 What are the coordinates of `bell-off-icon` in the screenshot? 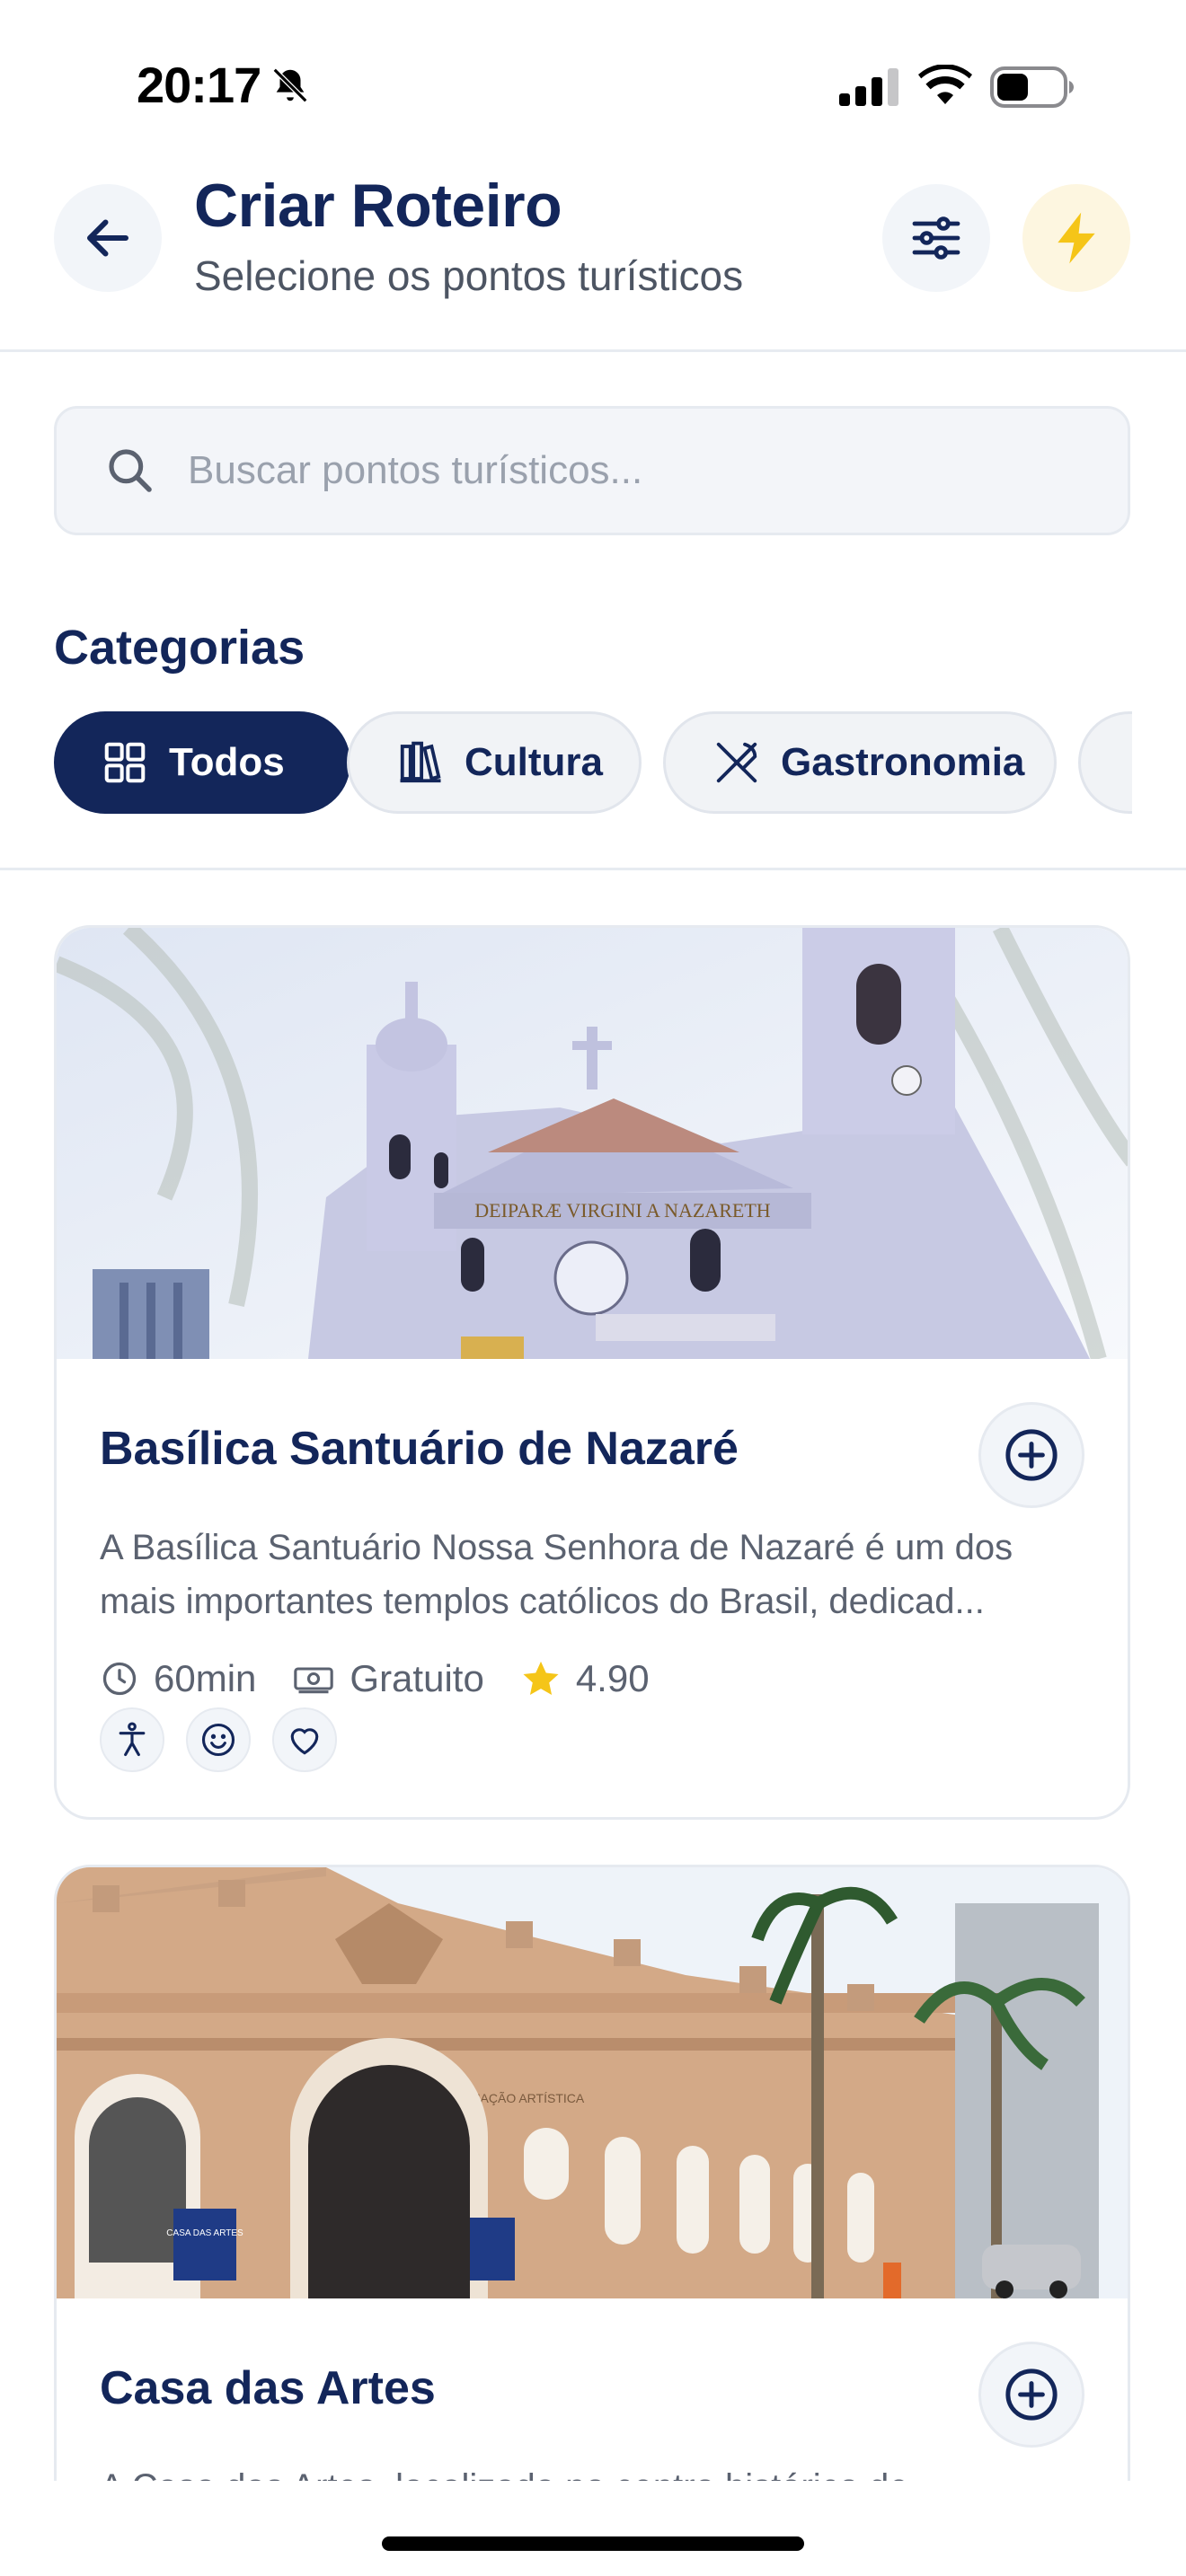 It's located at (290, 85).